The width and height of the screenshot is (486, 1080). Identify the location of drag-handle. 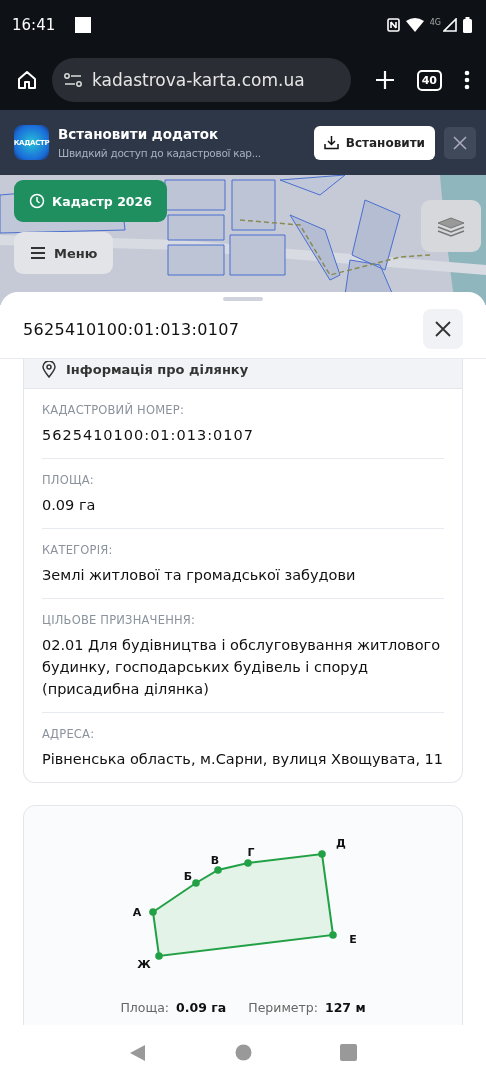
(243, 299).